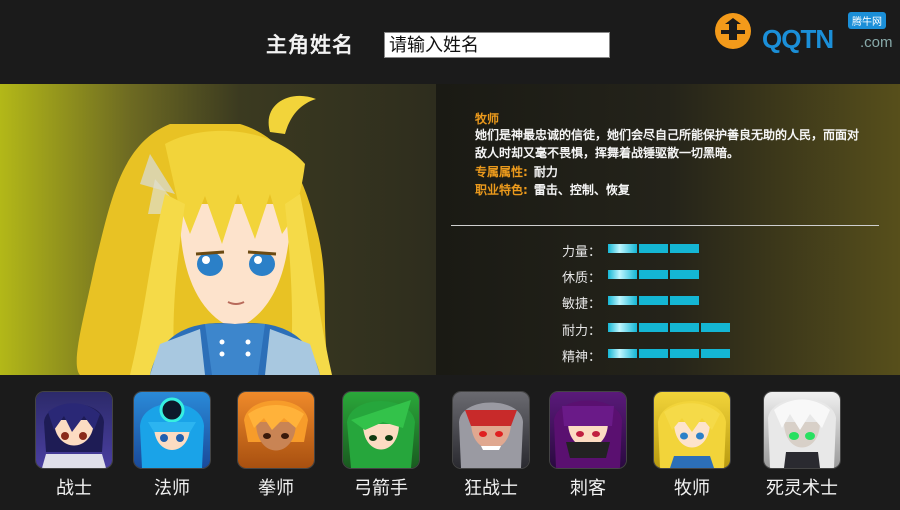 The width and height of the screenshot is (900, 510). I want to click on class-name: 战士, so click(74, 487).